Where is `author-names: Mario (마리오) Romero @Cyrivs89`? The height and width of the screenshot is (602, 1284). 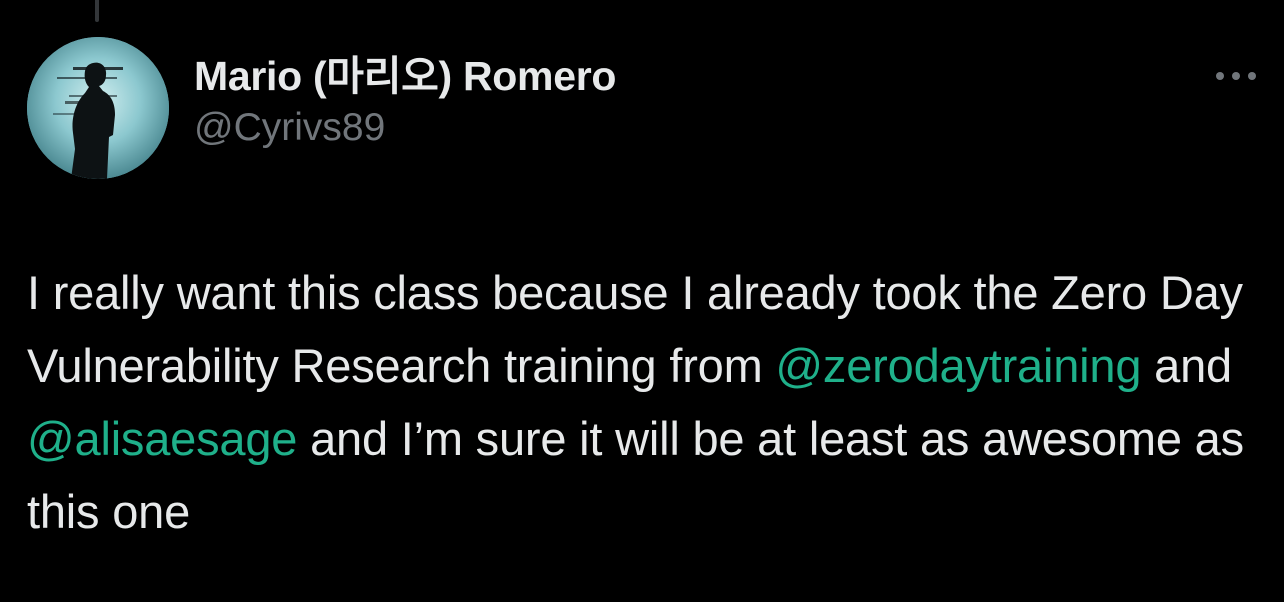
author-names: Mario (마리오) Romero @Cyrivs89 is located at coordinates (405, 102).